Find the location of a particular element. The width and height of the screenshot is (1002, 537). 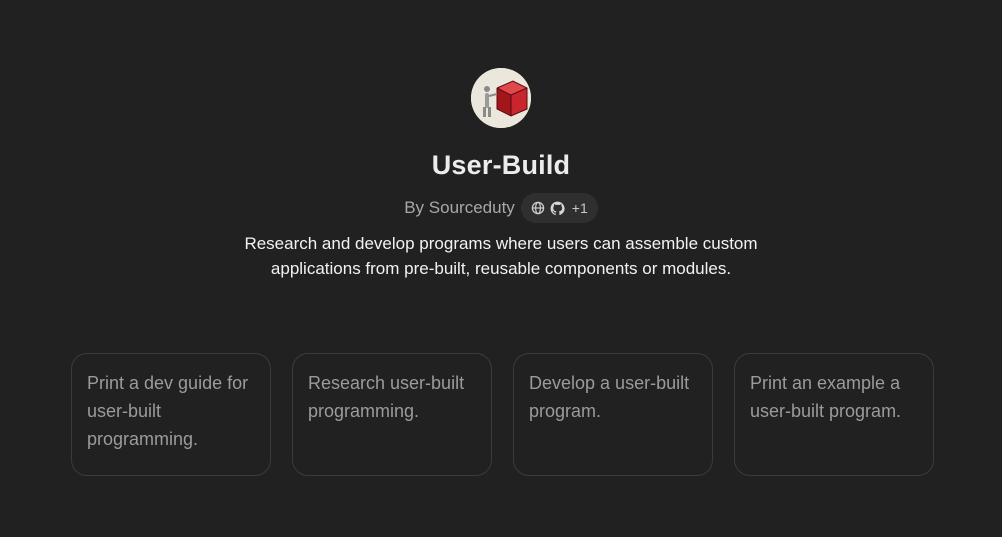

author-line: By Sourceduty is located at coordinates (459, 208).